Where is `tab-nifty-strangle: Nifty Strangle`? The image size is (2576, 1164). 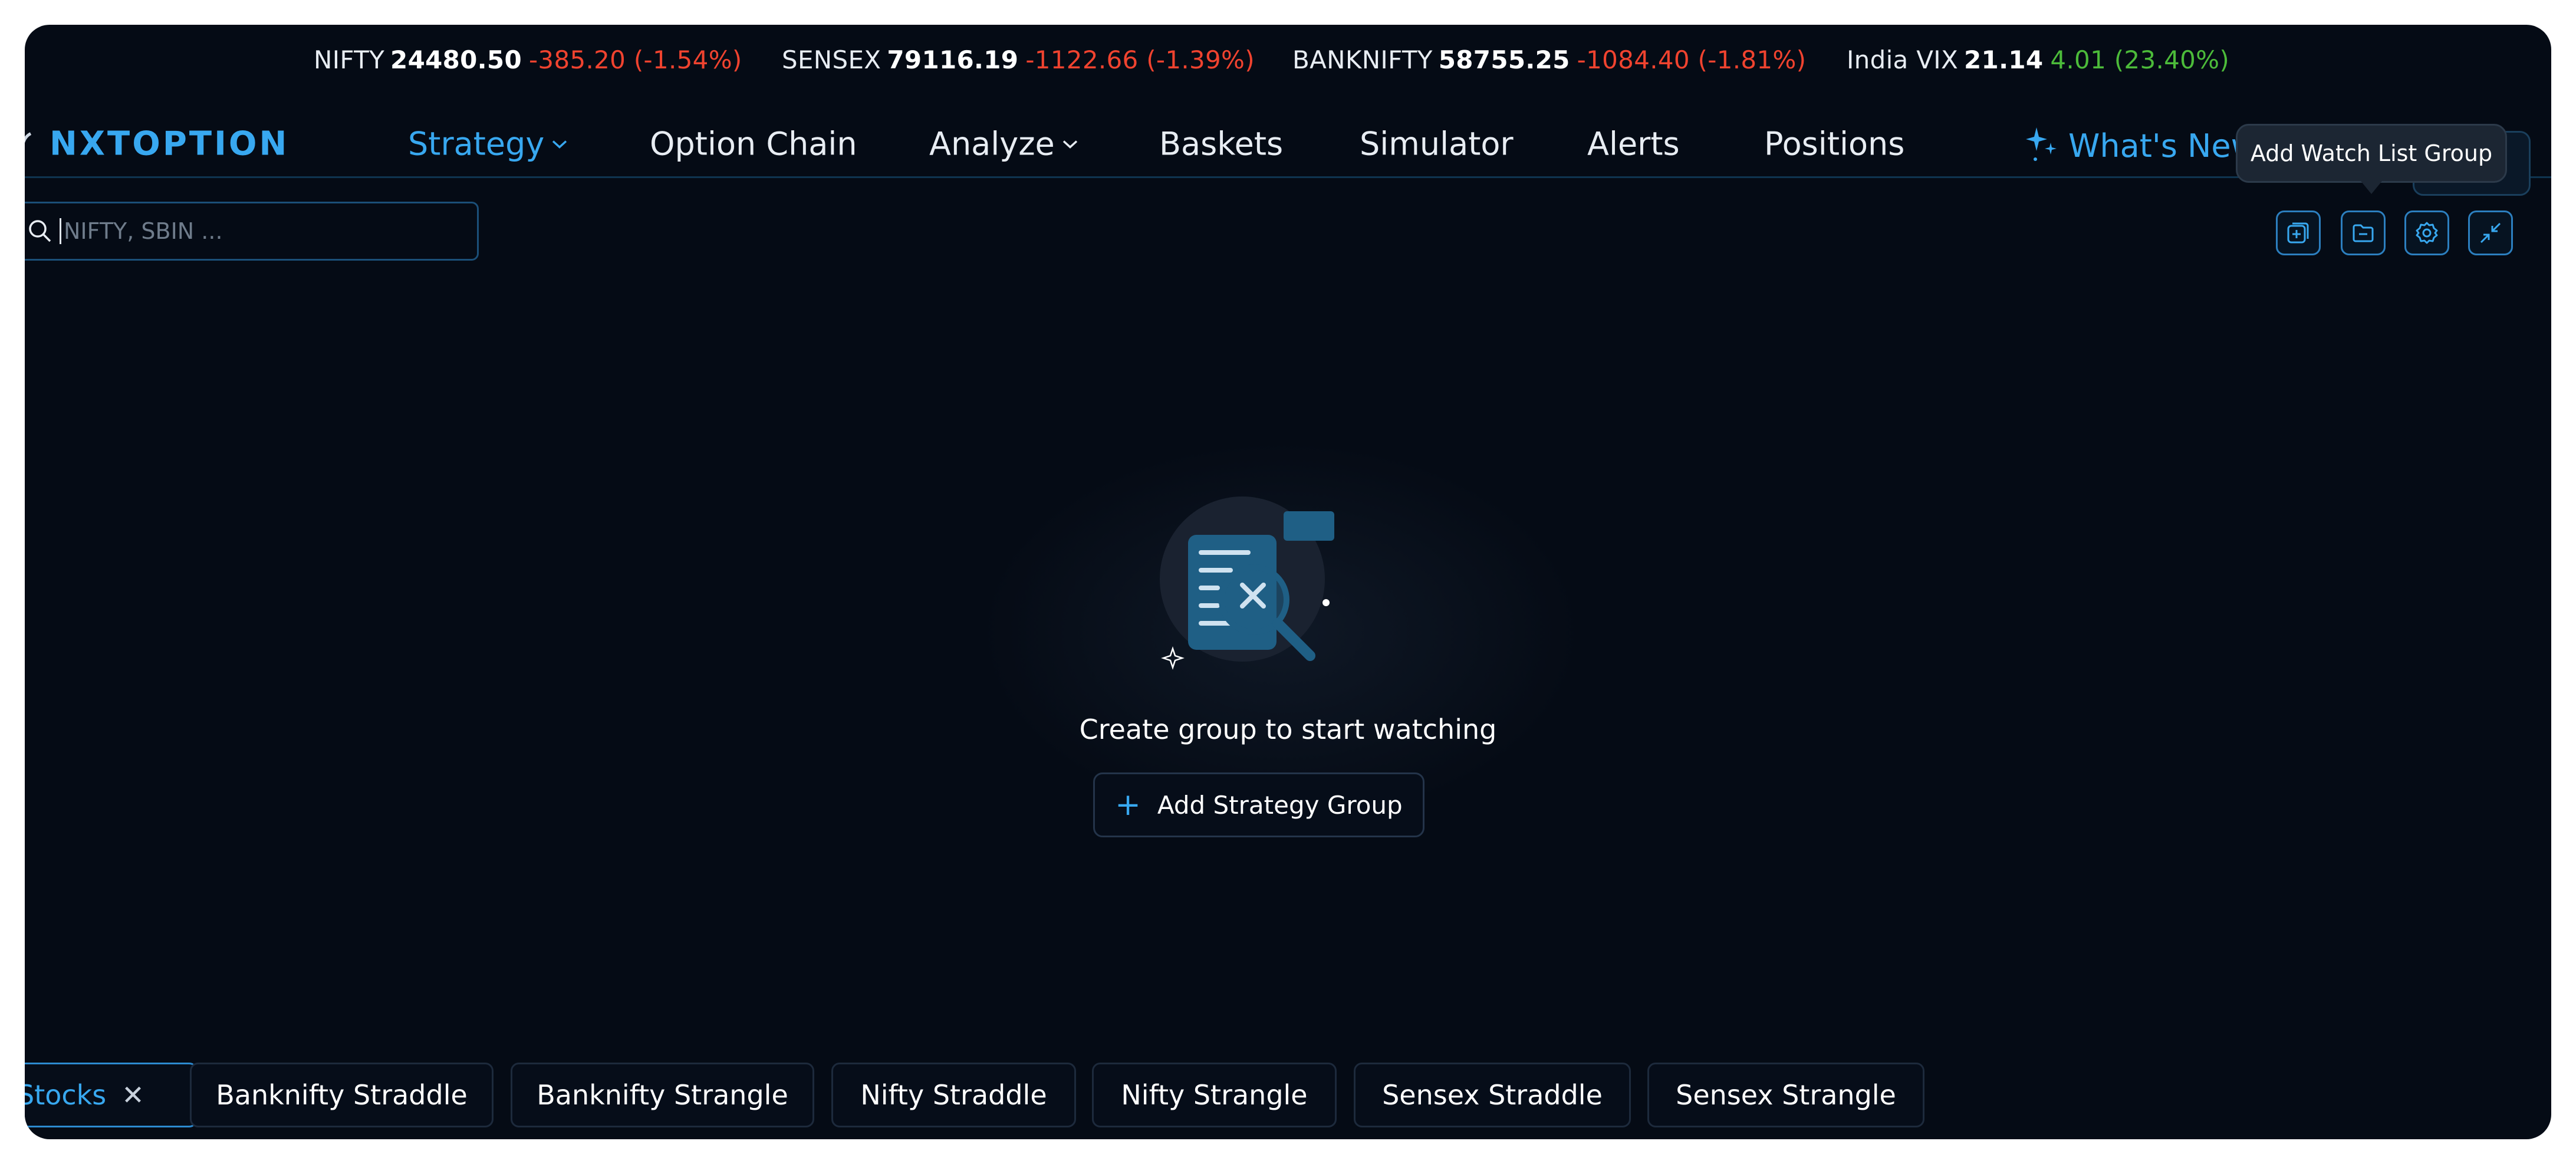 tab-nifty-strangle: Nifty Strangle is located at coordinates (1215, 1095).